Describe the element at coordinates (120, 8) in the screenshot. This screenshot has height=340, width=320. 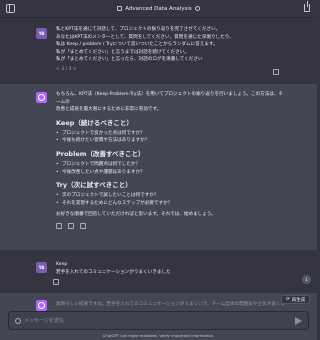
I see `model-icon` at that location.